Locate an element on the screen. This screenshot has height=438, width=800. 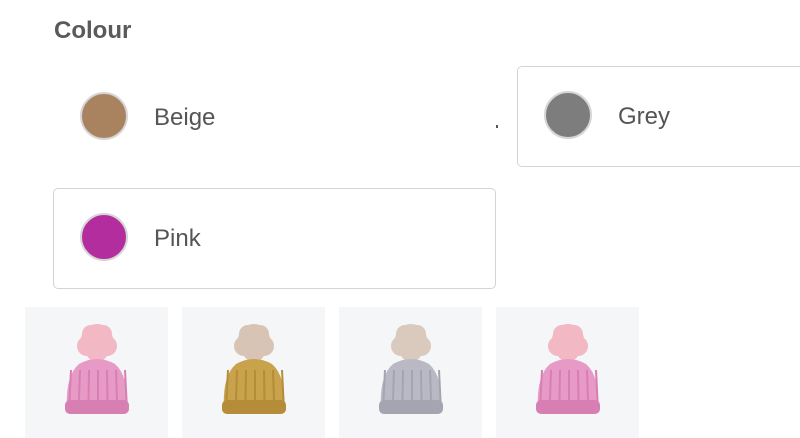
colour-option-pink: Pink is located at coordinates (274, 238).